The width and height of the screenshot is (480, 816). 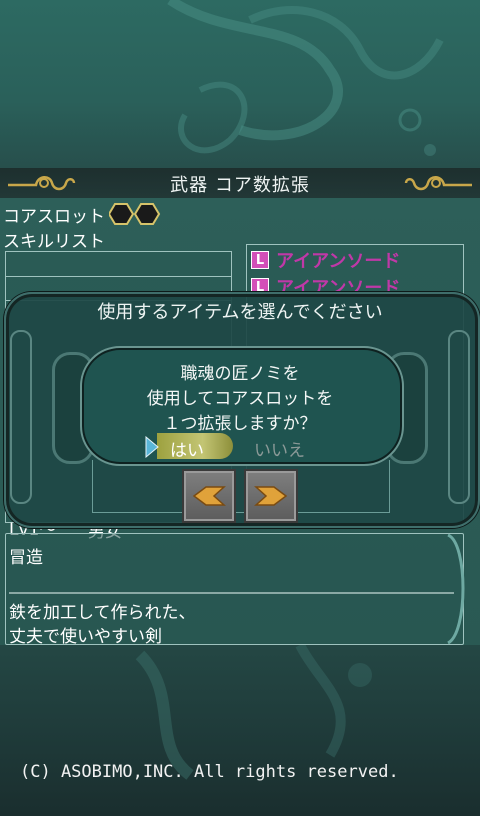 What do you see at coordinates (279, 448) in the screenshot?
I see `no-button: いいえ` at bounding box center [279, 448].